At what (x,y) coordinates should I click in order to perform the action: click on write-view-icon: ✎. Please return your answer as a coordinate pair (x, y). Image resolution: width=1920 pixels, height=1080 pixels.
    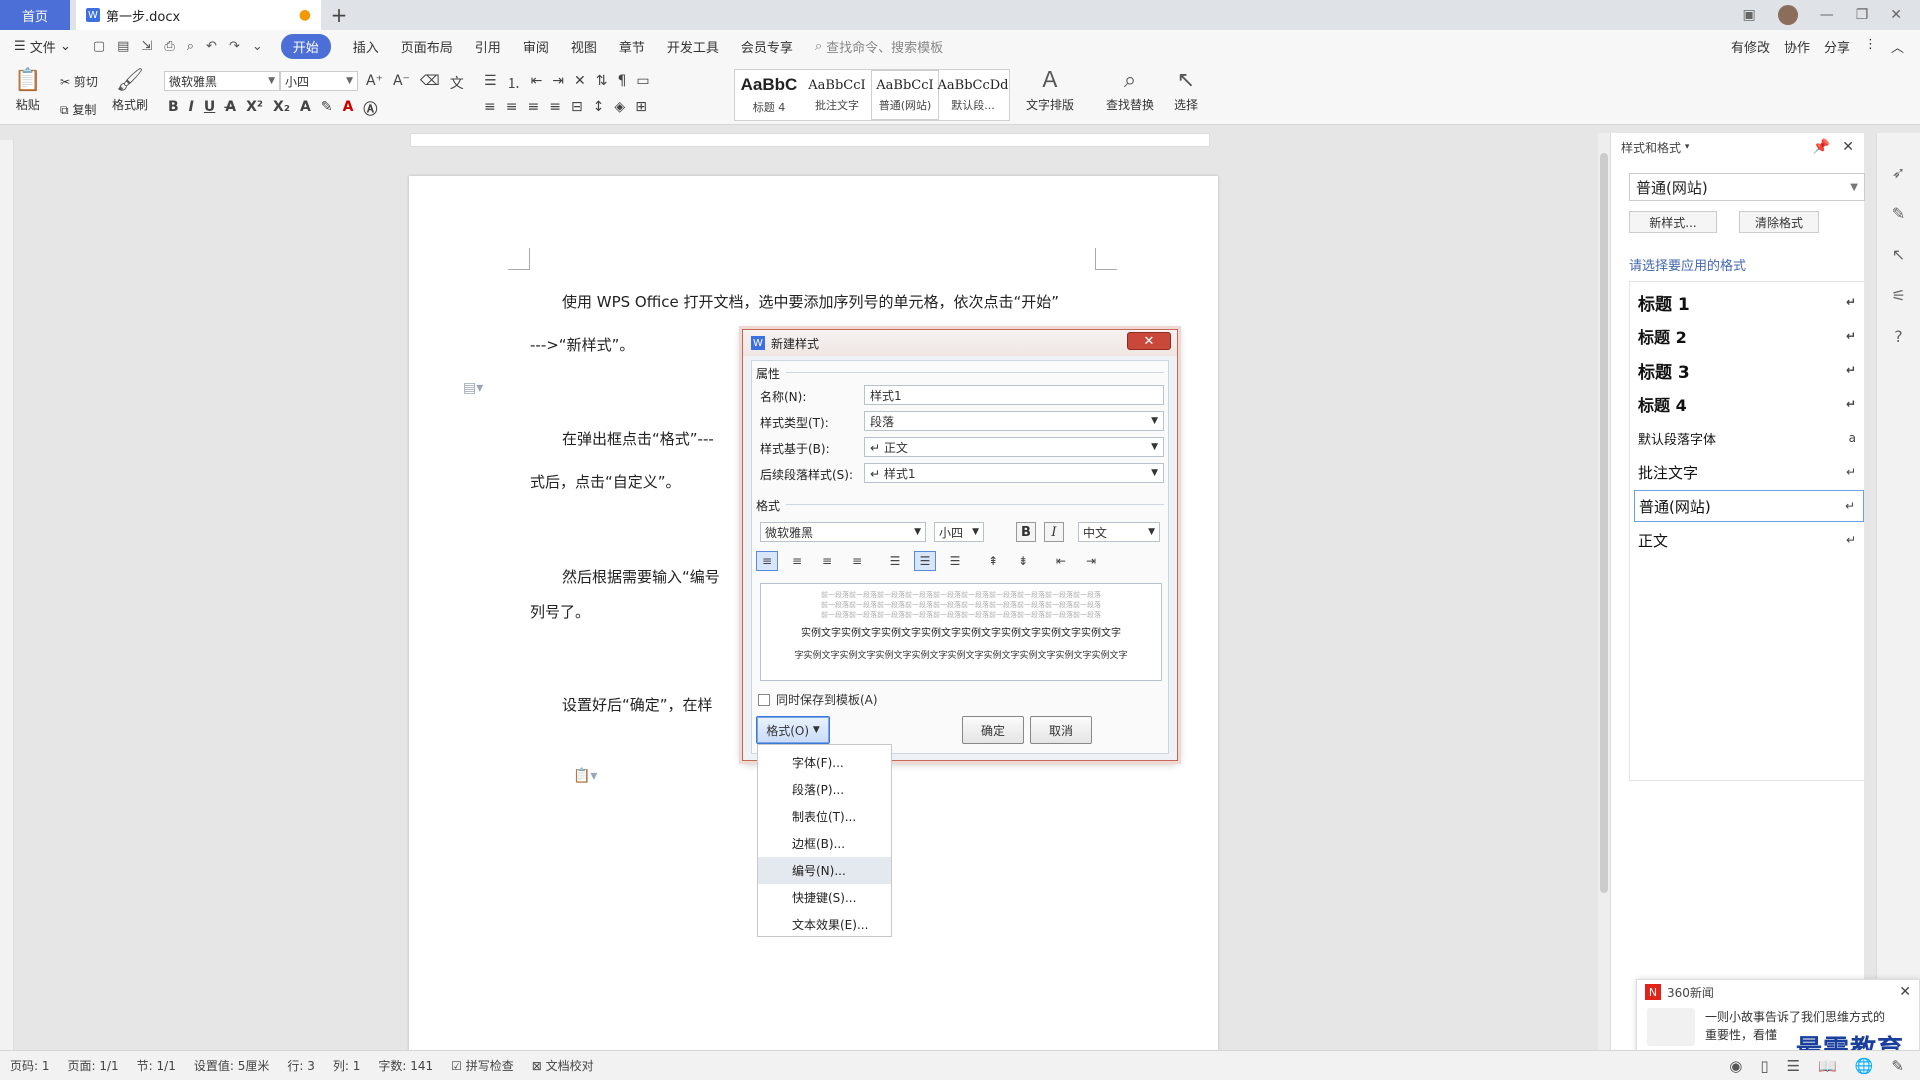
    Looking at the image, I should click on (1897, 1066).